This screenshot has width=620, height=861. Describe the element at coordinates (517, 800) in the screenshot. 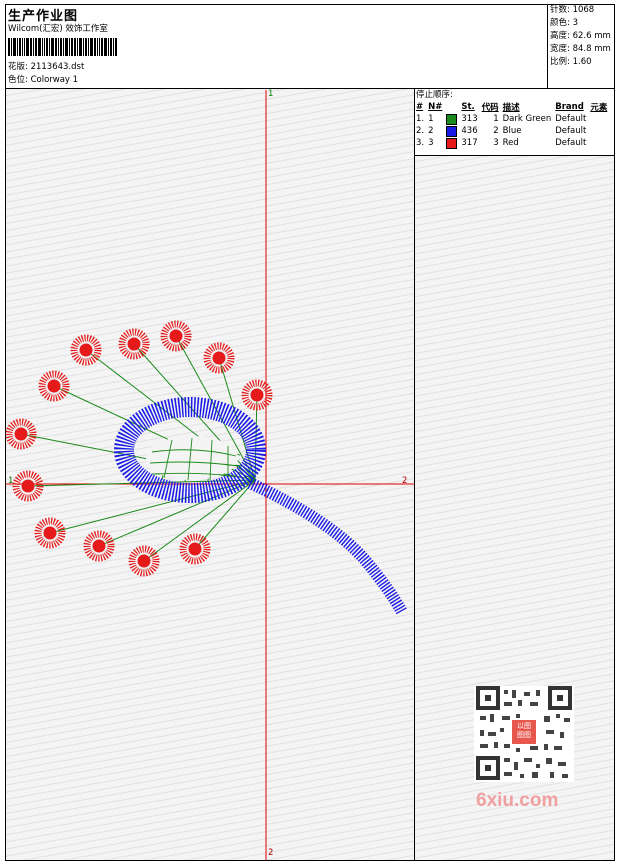

I see `watermark-text: 6xiu.com` at that location.